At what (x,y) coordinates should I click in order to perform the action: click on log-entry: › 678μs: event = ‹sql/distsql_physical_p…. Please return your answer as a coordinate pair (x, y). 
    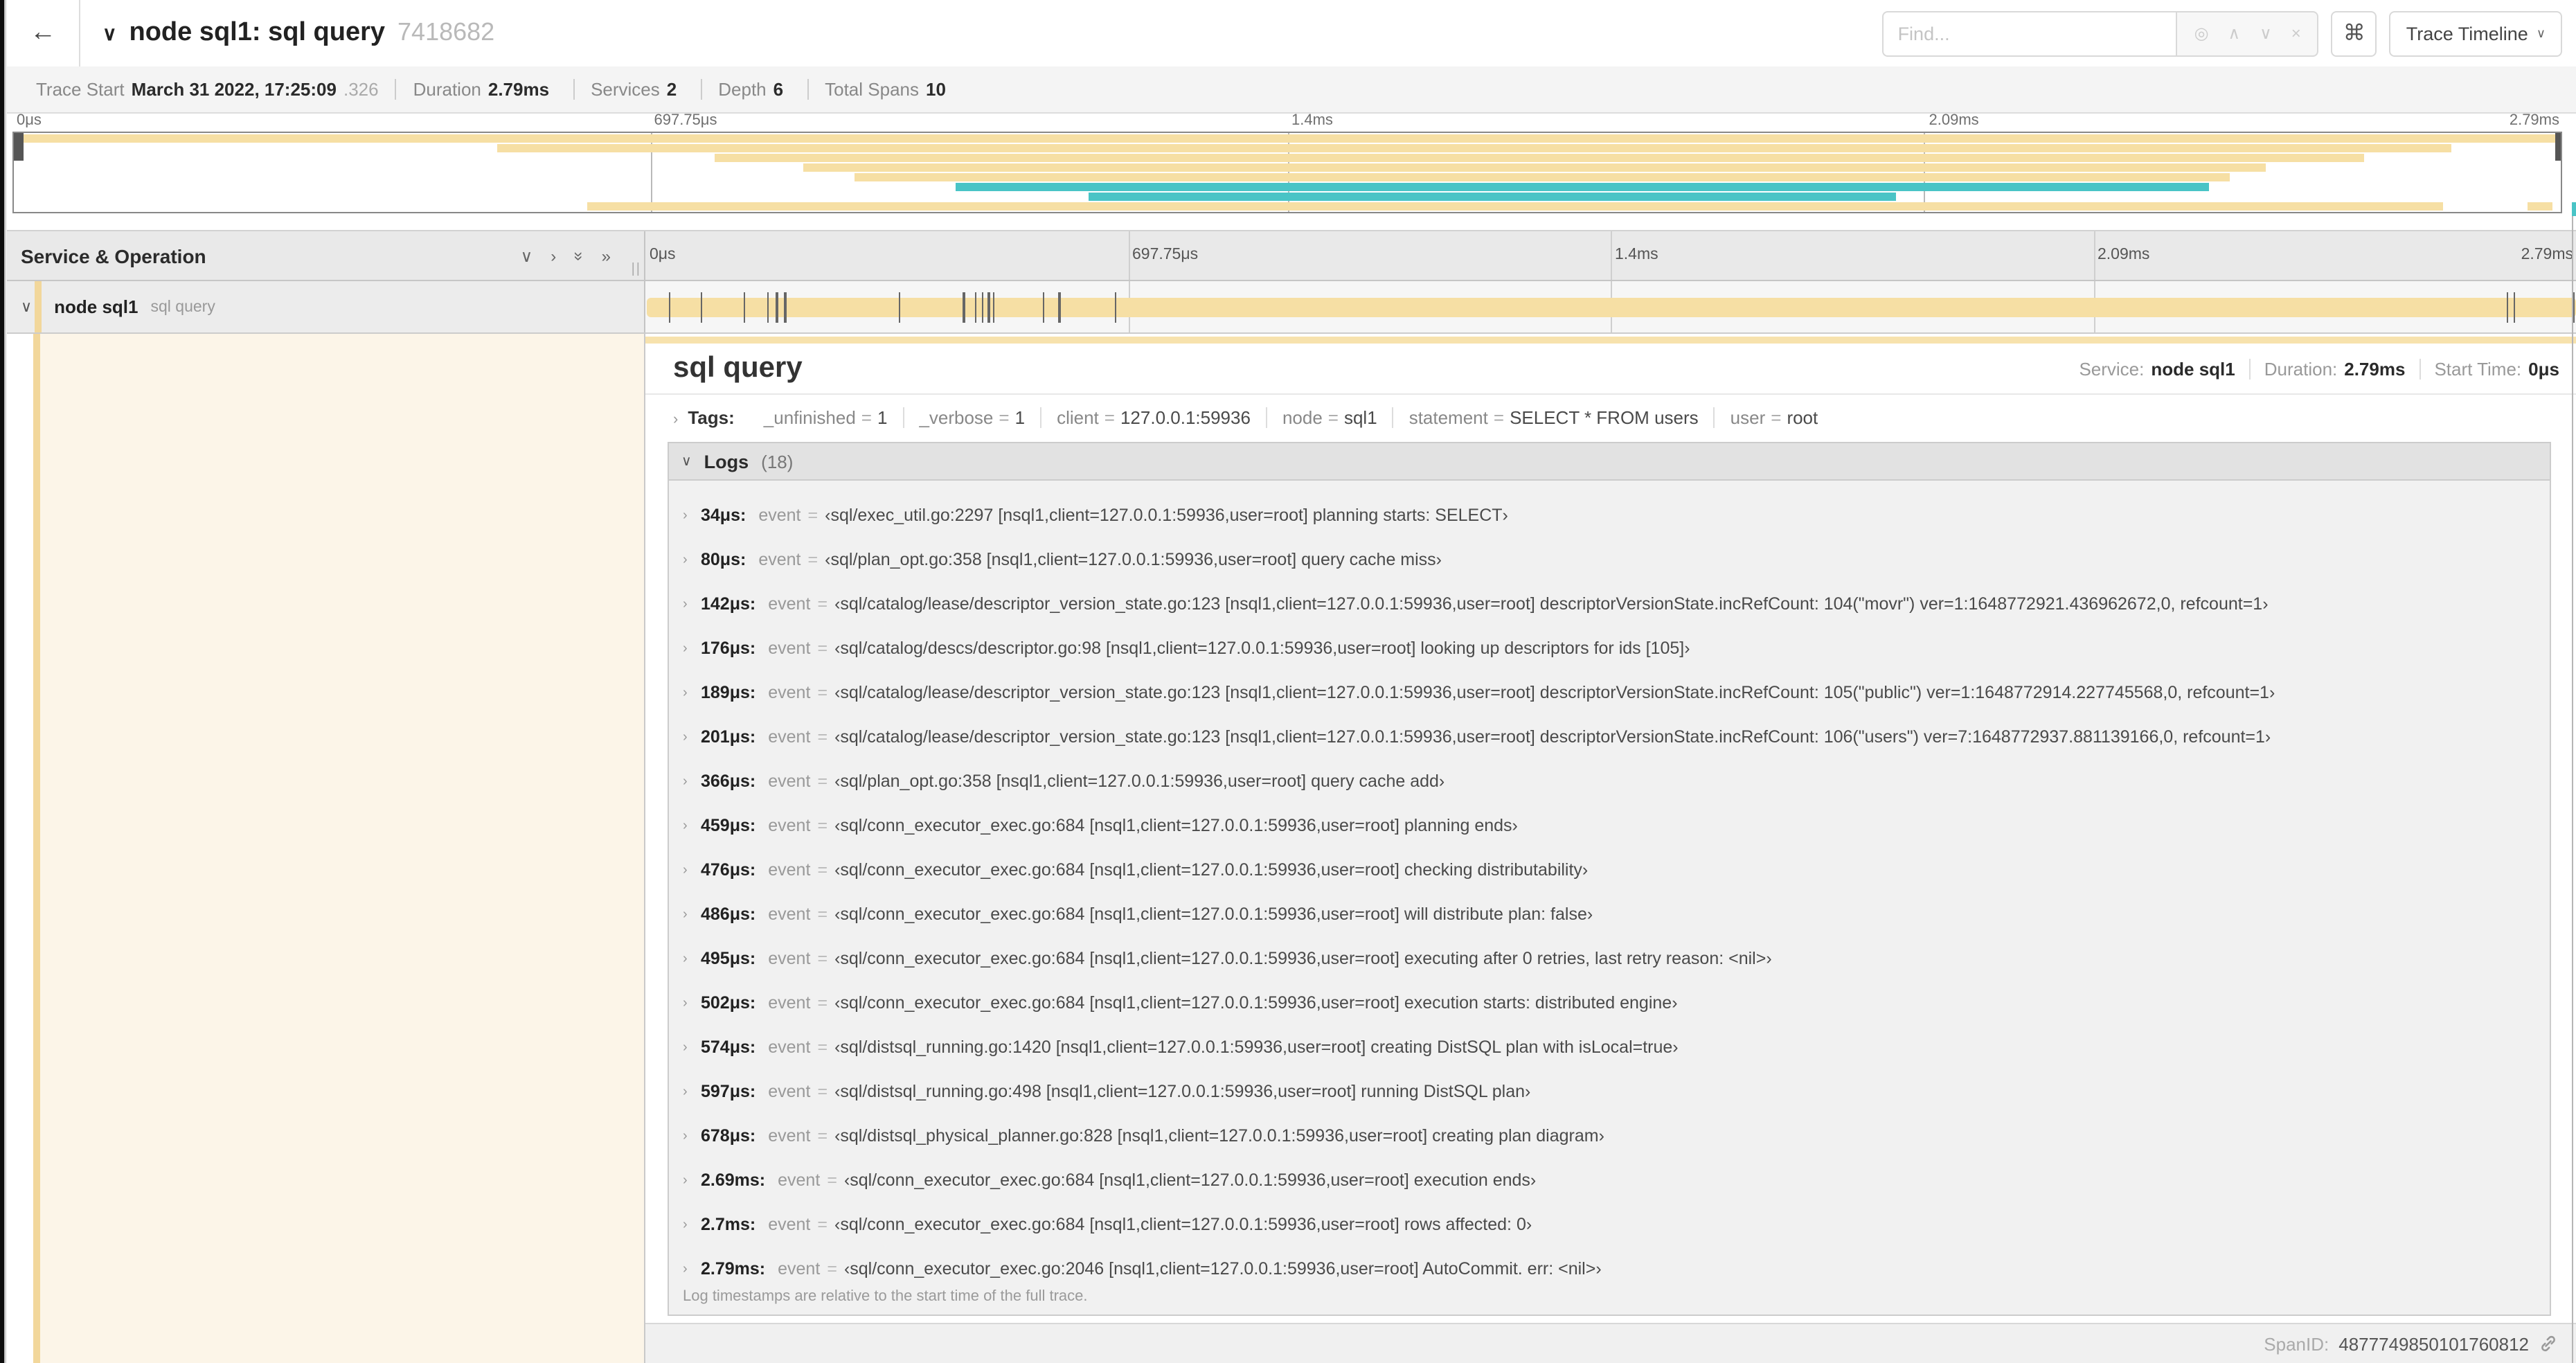
    Looking at the image, I should click on (1609, 1136).